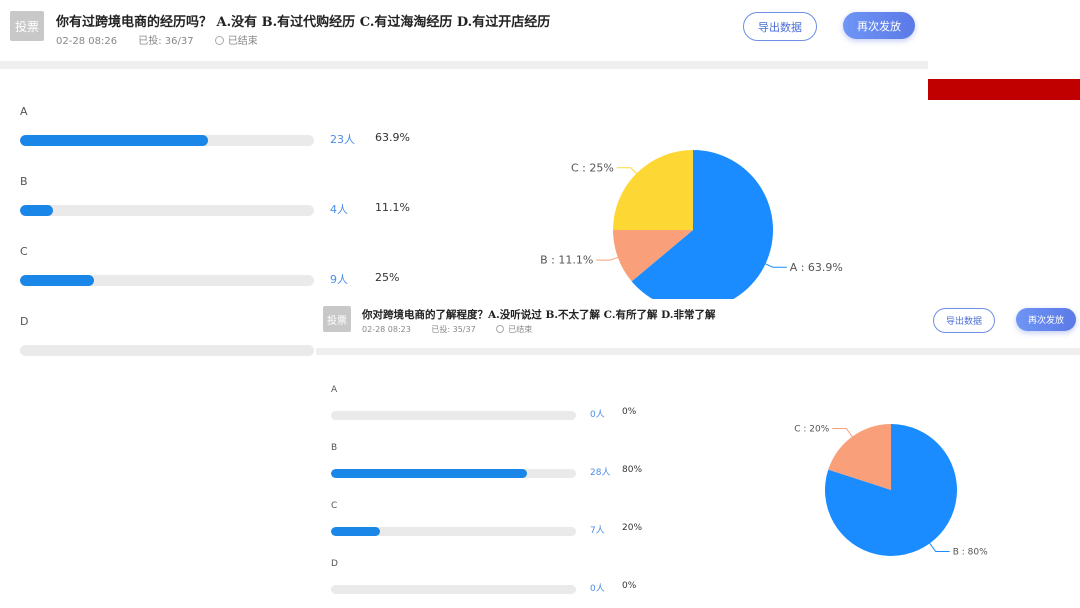  I want to click on option-count: 28人, so click(600, 473).